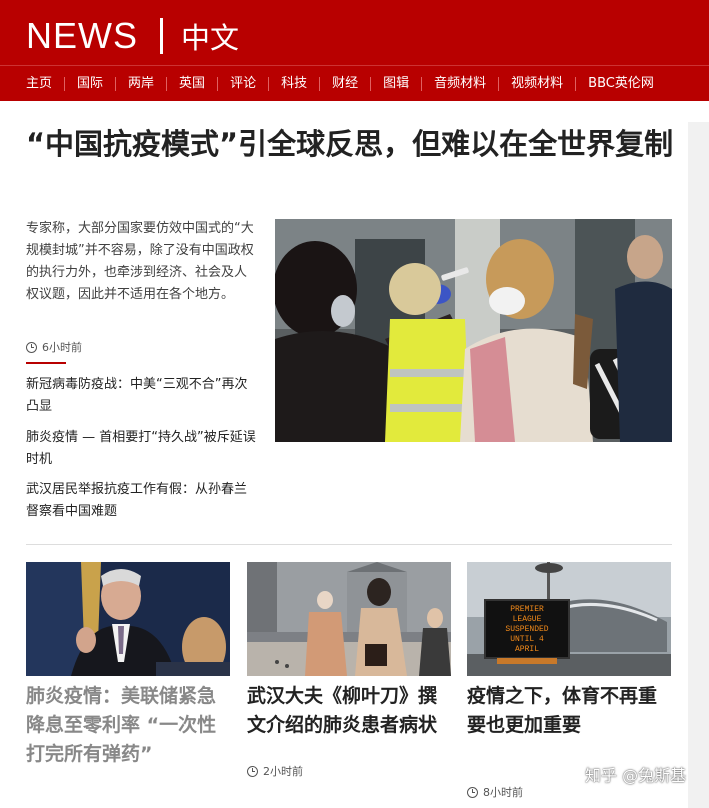  What do you see at coordinates (526, 629) in the screenshot?
I see `sign-line-3: SUSPENDED` at bounding box center [526, 629].